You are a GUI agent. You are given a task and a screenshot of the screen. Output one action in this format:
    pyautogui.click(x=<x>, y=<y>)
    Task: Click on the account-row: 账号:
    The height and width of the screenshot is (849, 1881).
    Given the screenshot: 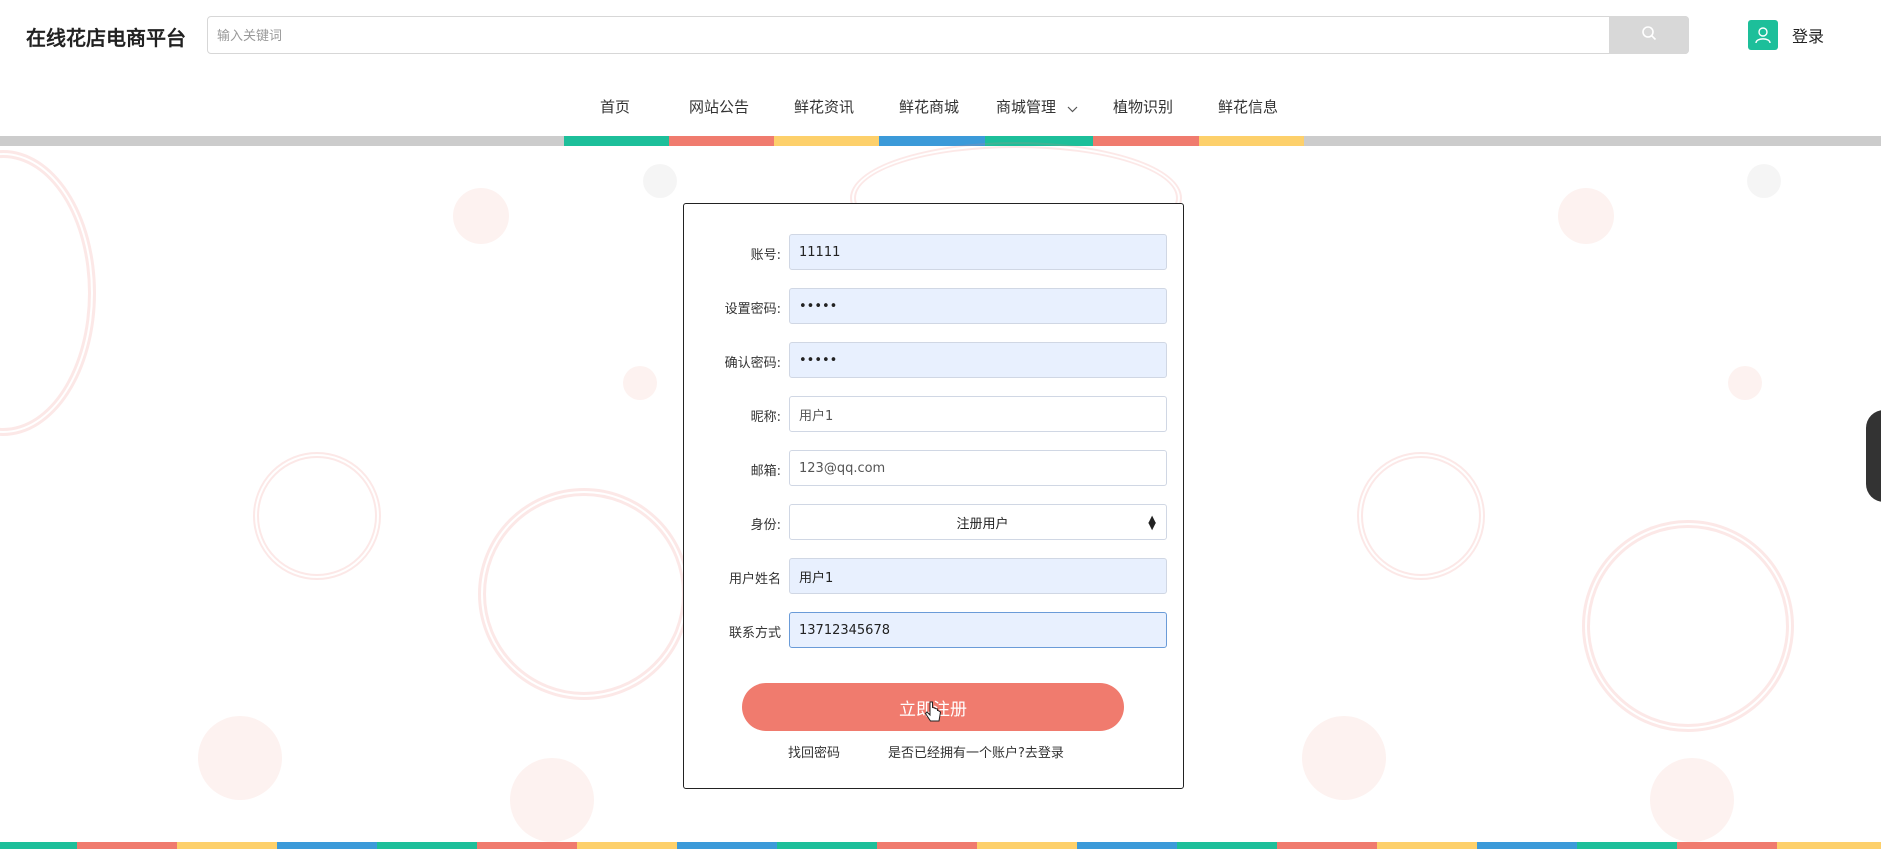 What is the action you would take?
    pyautogui.click(x=933, y=252)
    